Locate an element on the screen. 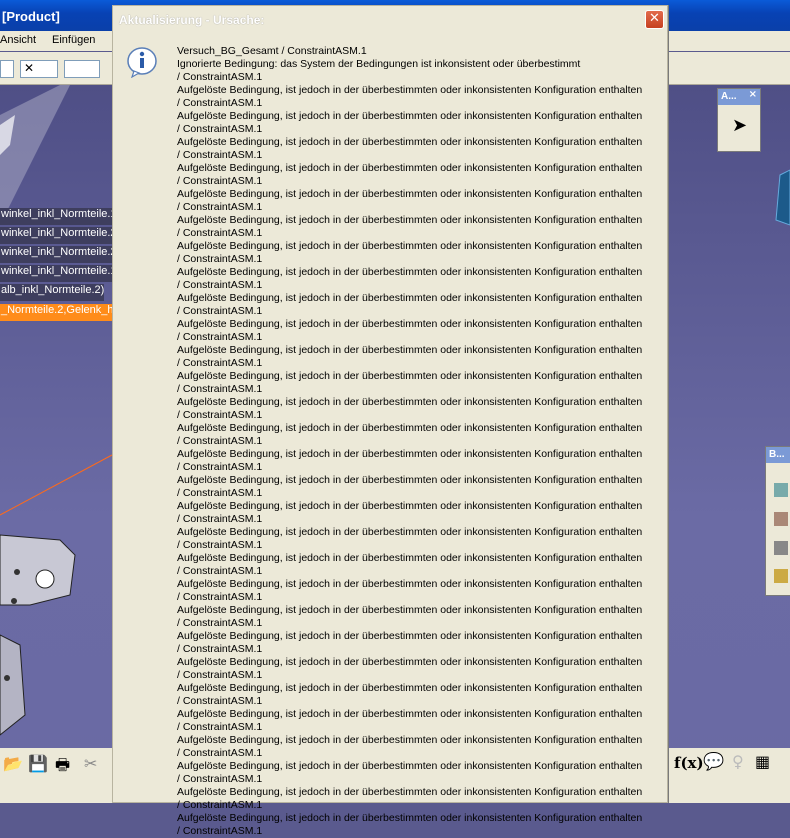 Image resolution: width=790 pixels, height=838 pixels. close-mode-dropdown: ✕ is located at coordinates (39, 69).